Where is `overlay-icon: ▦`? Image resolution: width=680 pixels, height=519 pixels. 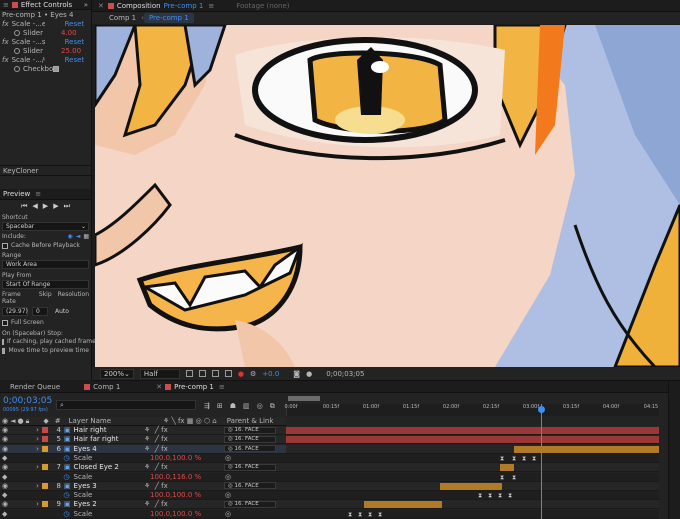
overlay-icon: ▦ is located at coordinates (86, 236).